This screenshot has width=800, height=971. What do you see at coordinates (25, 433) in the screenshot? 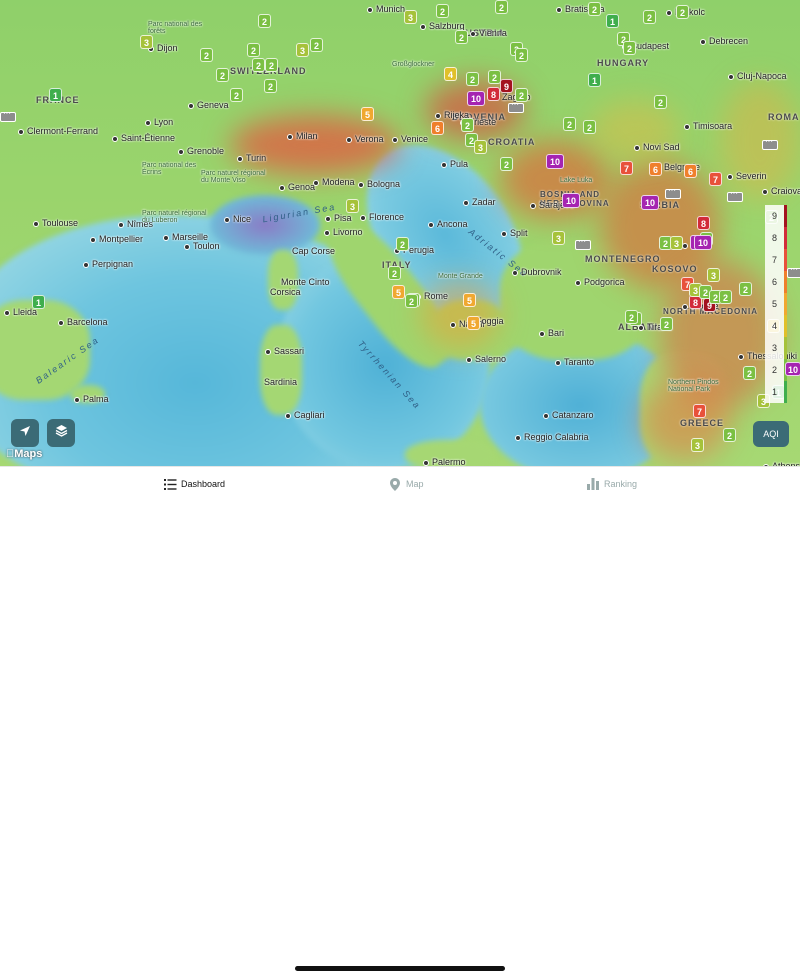
I see `locate-button` at bounding box center [25, 433].